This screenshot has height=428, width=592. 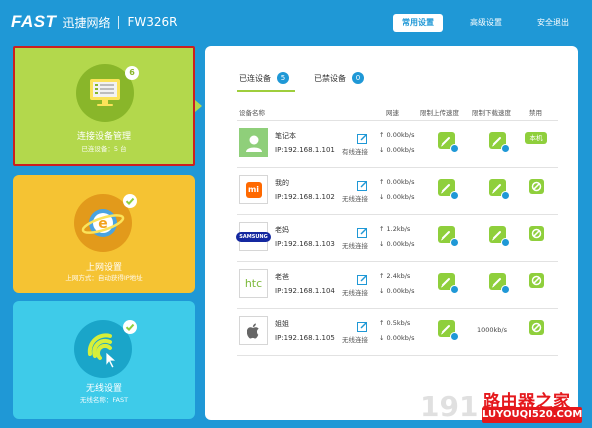 What do you see at coordinates (285, 136) in the screenshot?
I see `device-name: 笔记本` at bounding box center [285, 136].